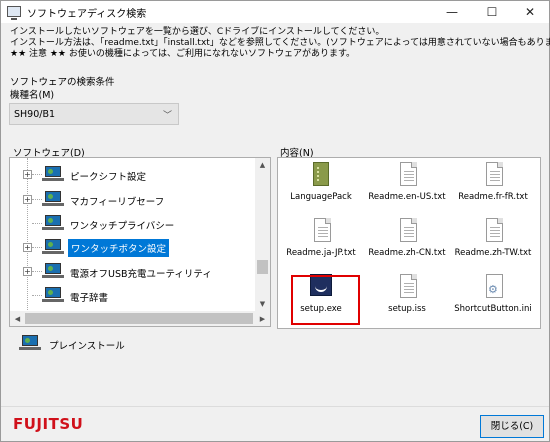  I want to click on file-name: ShortcutButton.ini, so click(493, 309).